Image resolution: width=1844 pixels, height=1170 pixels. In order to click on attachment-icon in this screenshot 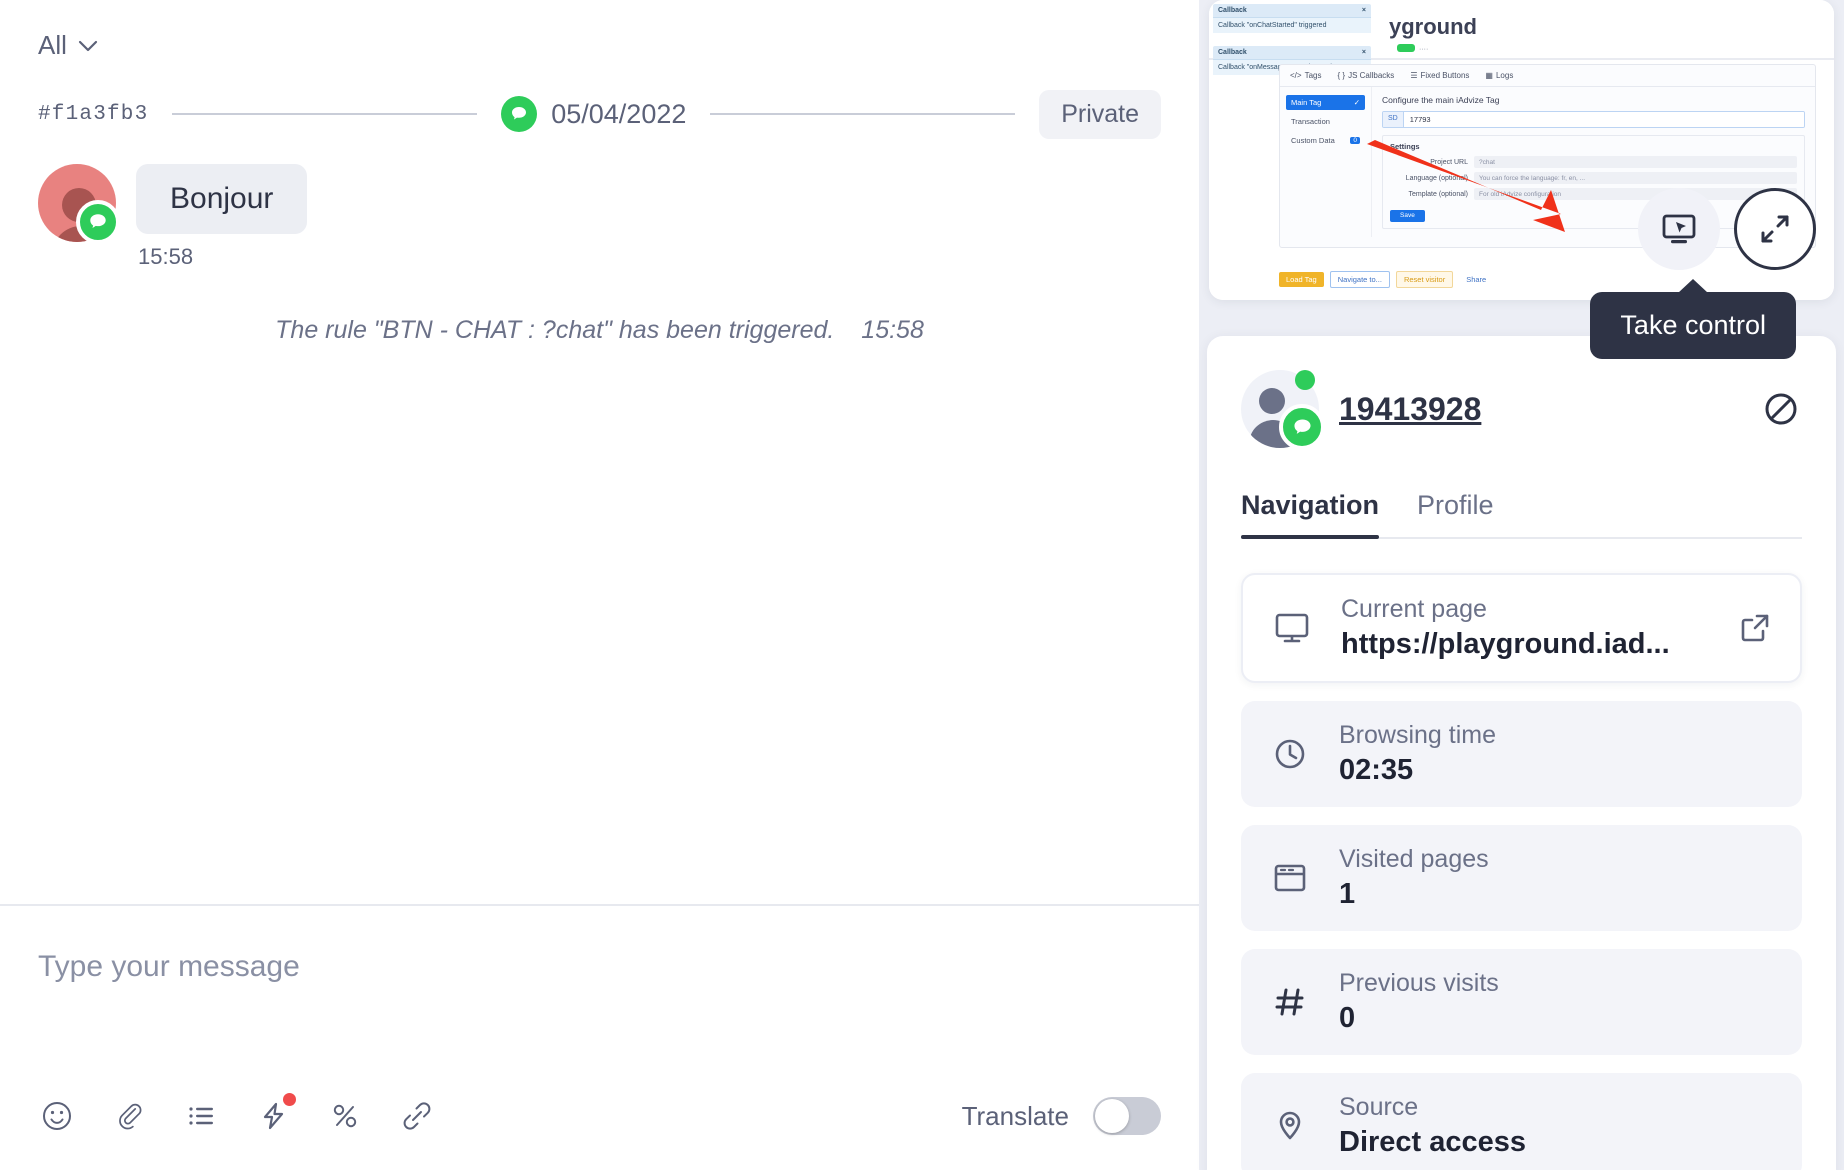, I will do `click(129, 1116)`.